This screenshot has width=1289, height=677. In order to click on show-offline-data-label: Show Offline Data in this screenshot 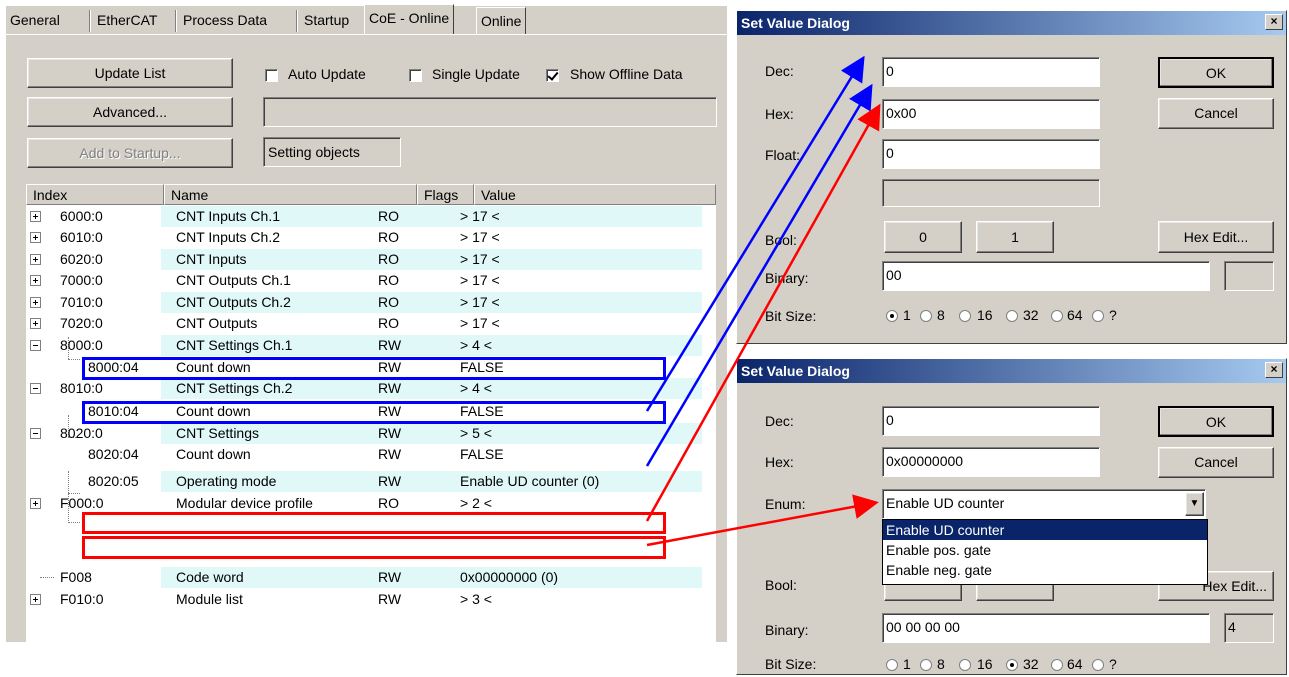, I will do `click(626, 74)`.